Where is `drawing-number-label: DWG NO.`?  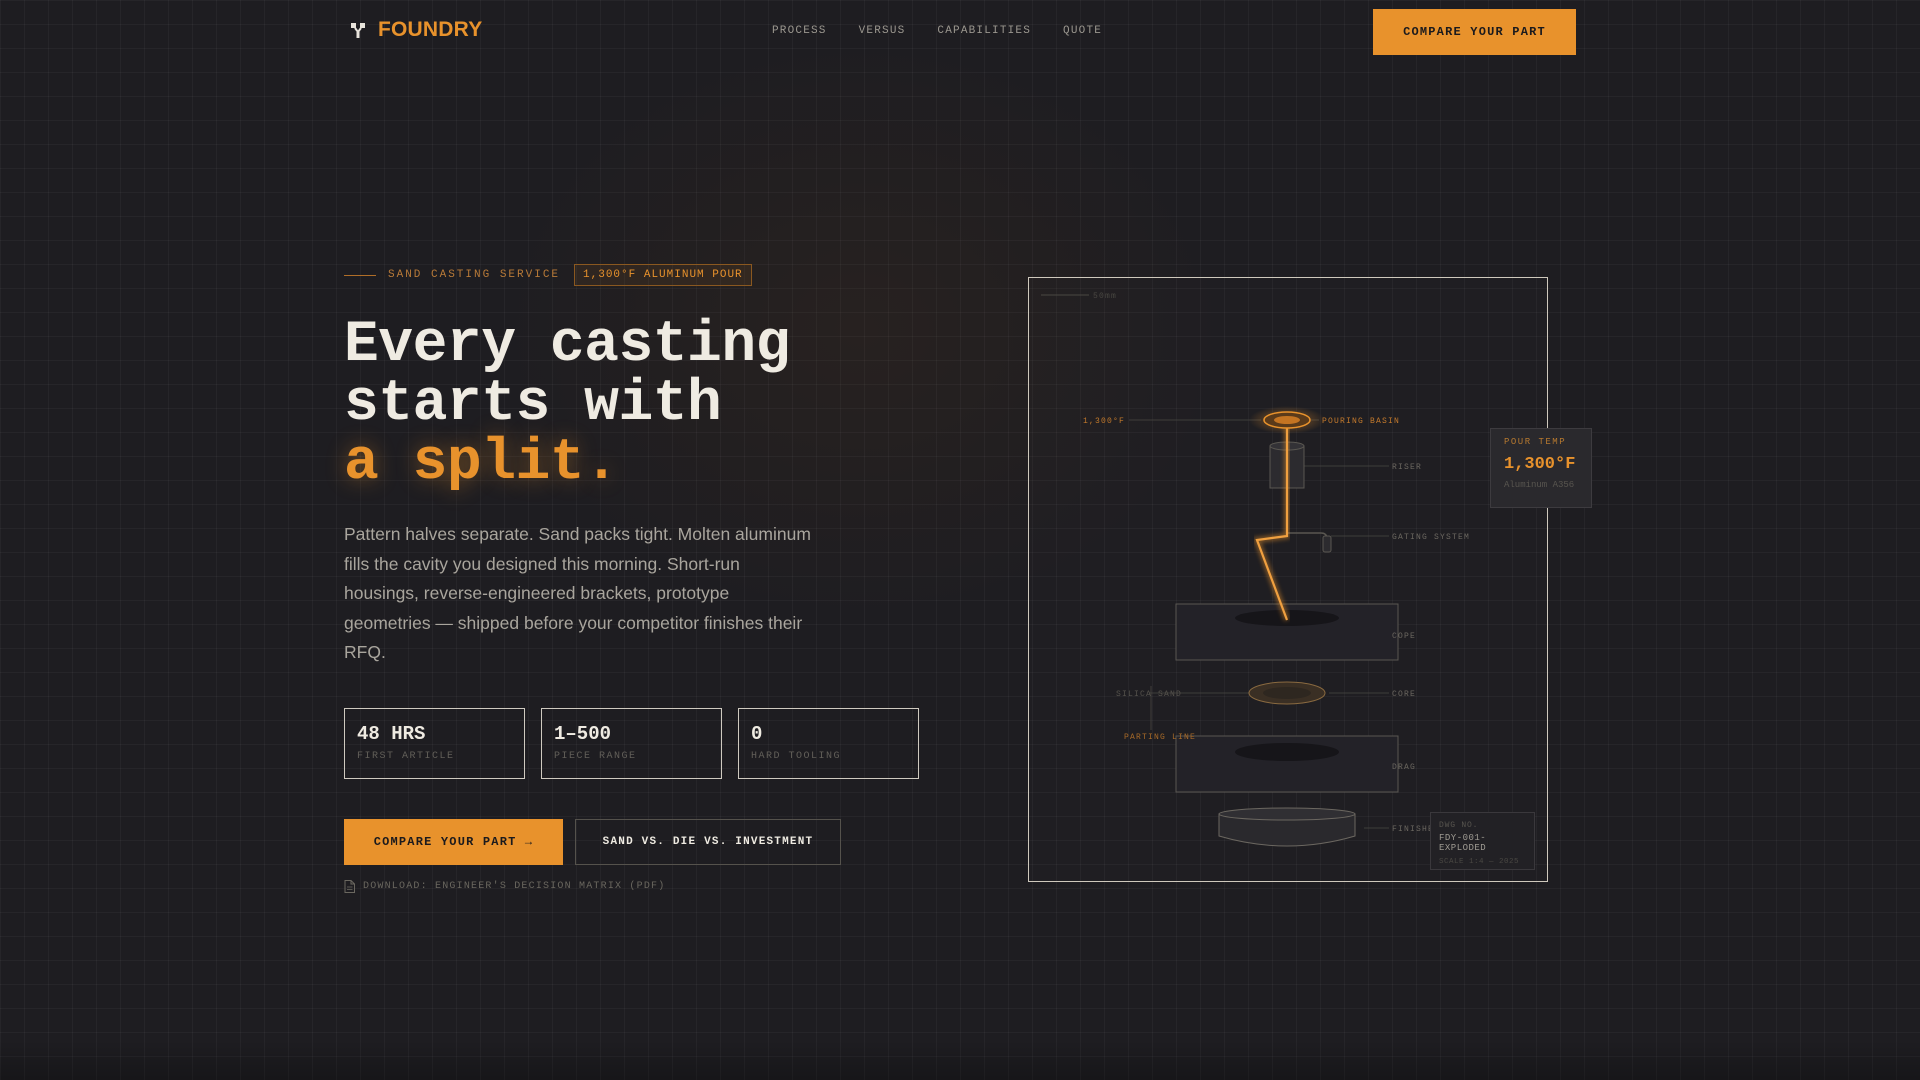
drawing-number-label: DWG NO. is located at coordinates (1459, 825).